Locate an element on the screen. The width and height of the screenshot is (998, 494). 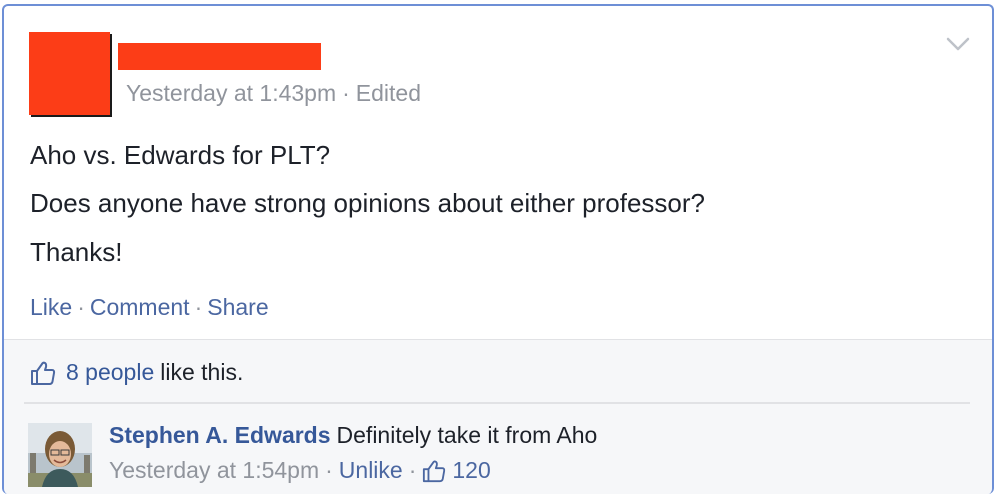
commenter-avatar is located at coordinates (60, 455).